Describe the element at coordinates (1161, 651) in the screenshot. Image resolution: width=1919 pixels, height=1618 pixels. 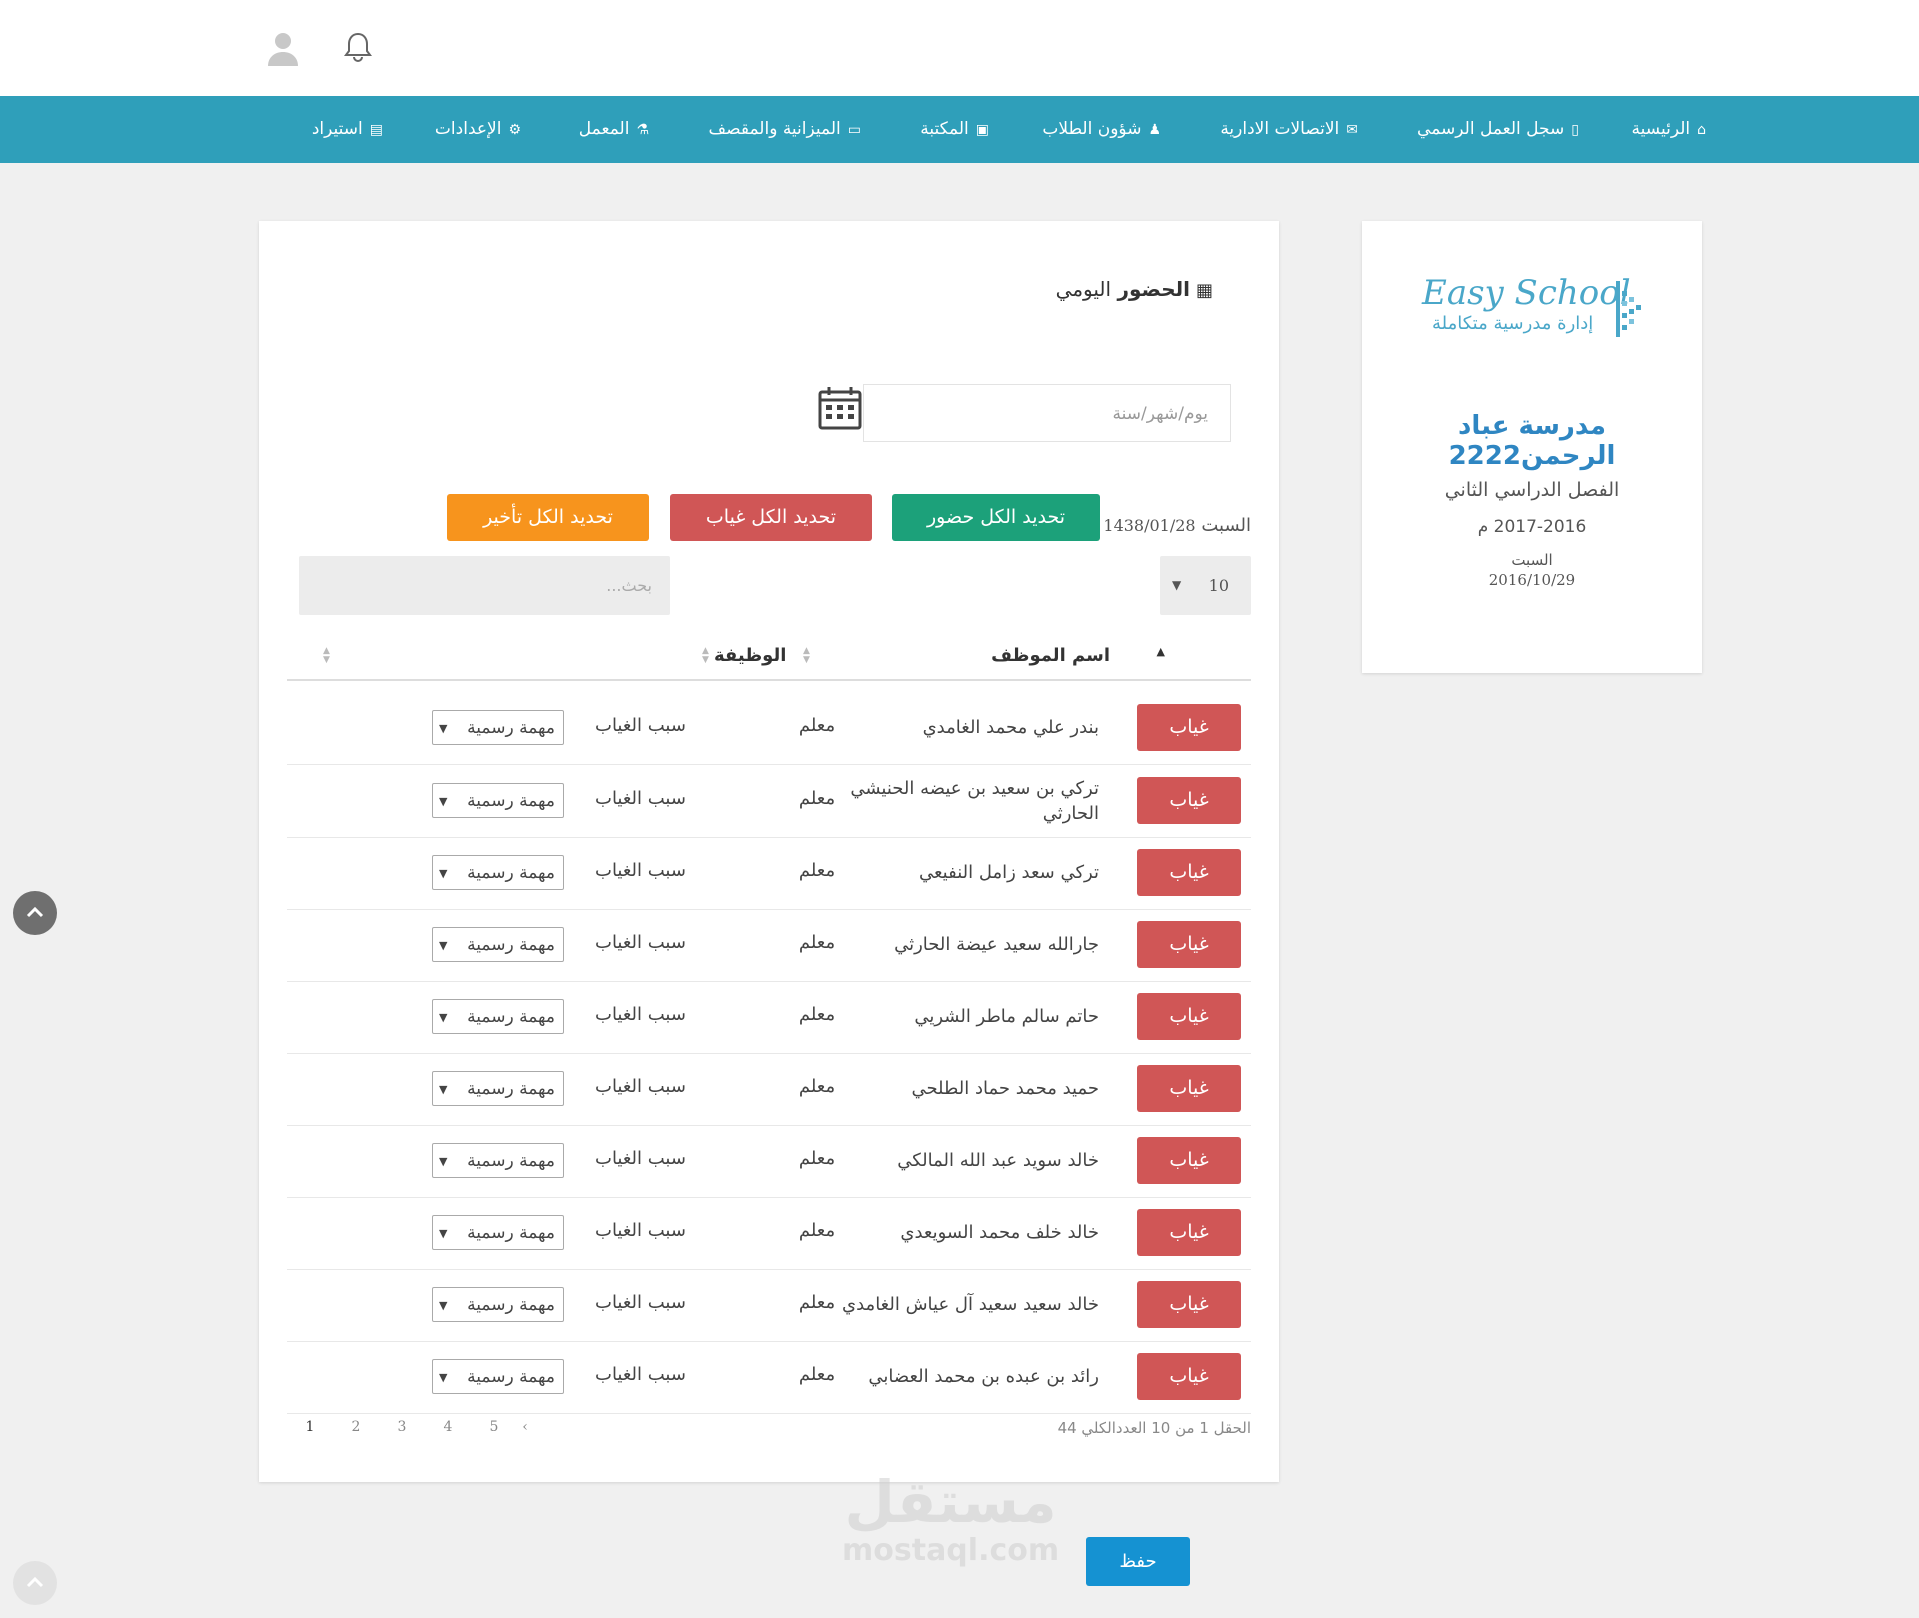
I see `sort-asc-icon: ▲` at that location.